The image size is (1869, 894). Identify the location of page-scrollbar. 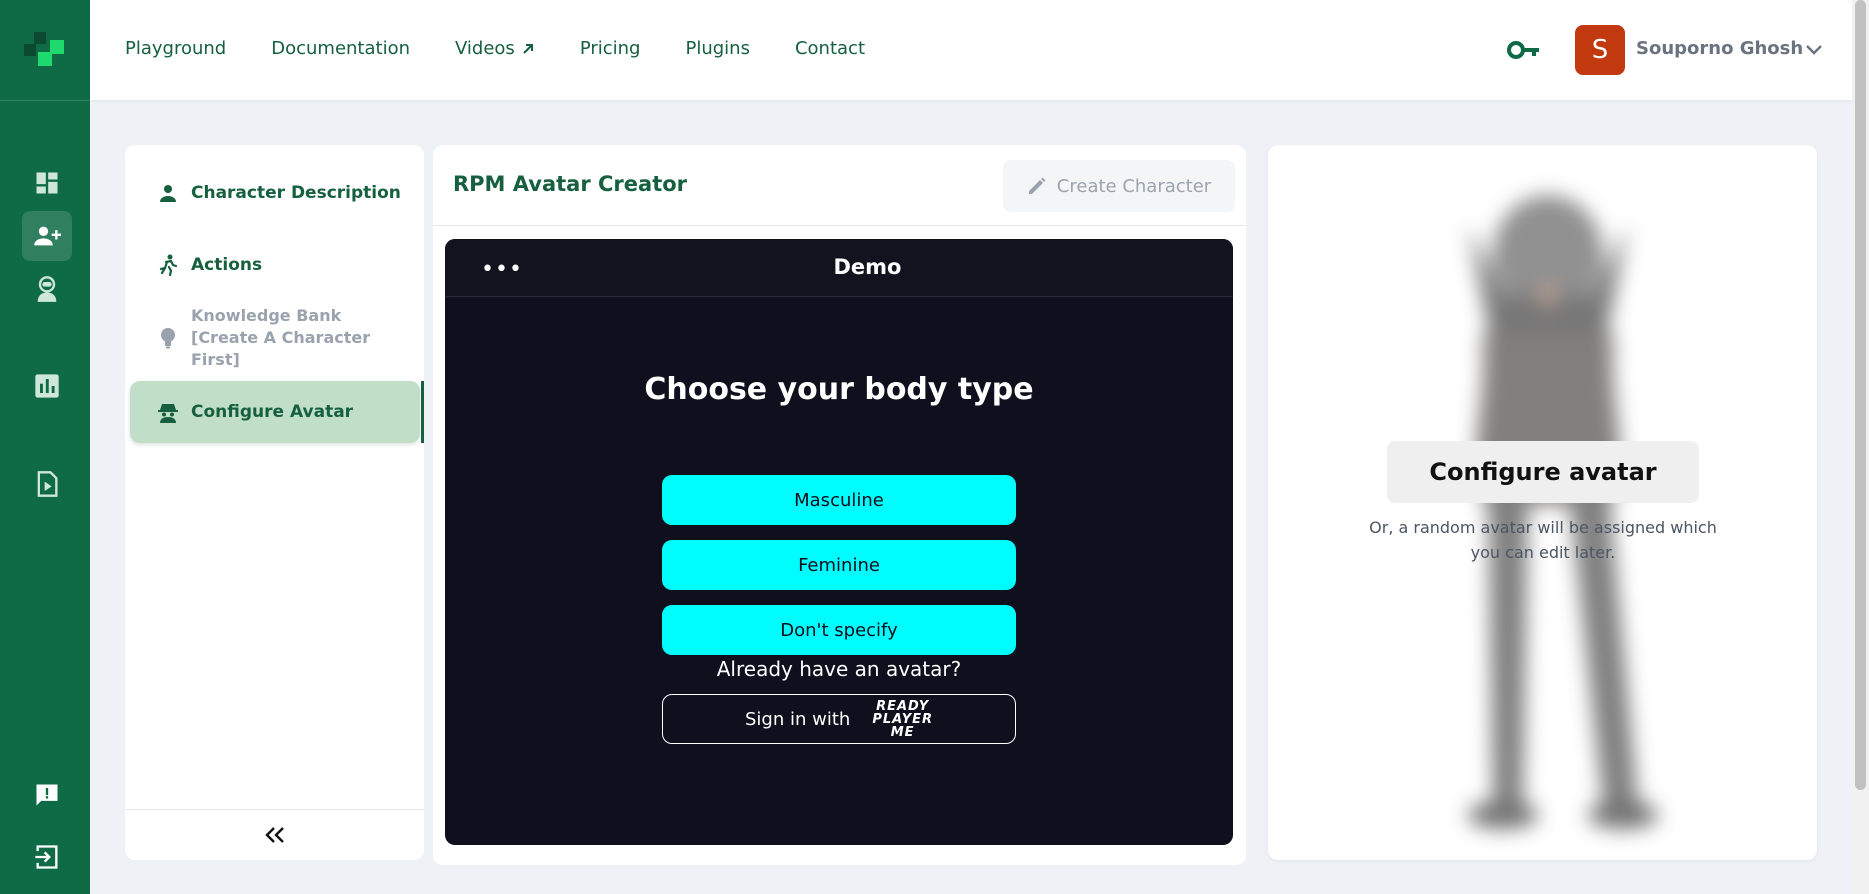
(1860, 447).